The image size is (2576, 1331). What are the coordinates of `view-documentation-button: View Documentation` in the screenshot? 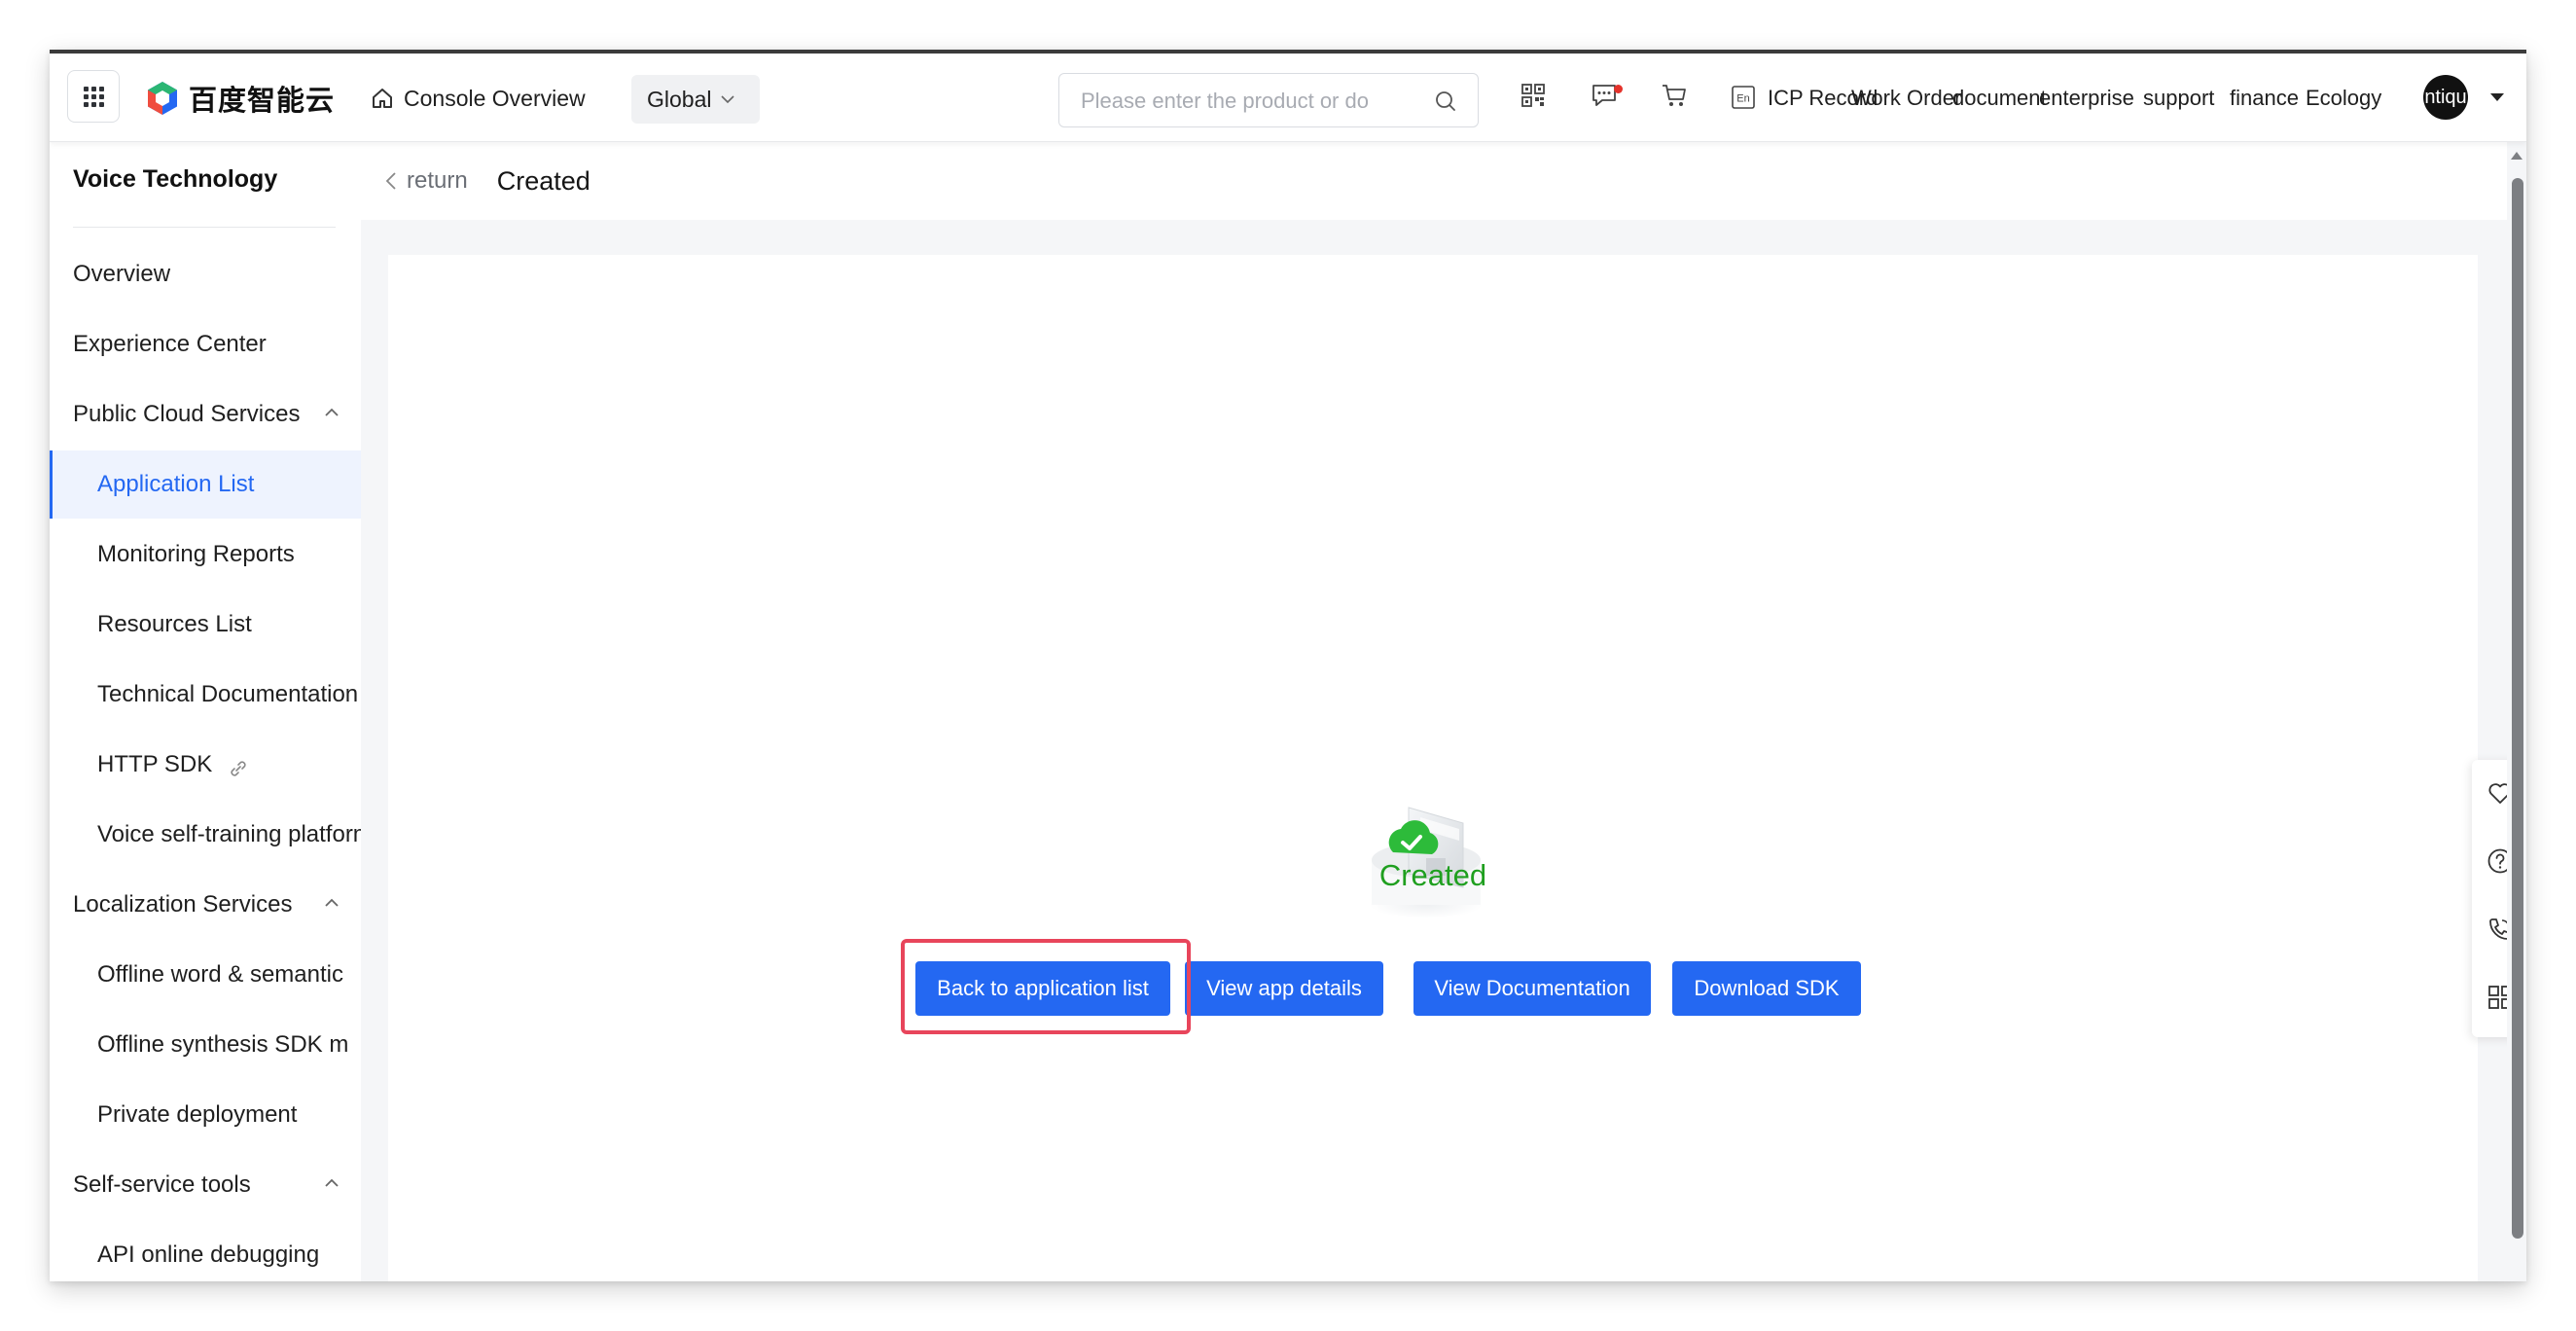 It's located at (1532, 989).